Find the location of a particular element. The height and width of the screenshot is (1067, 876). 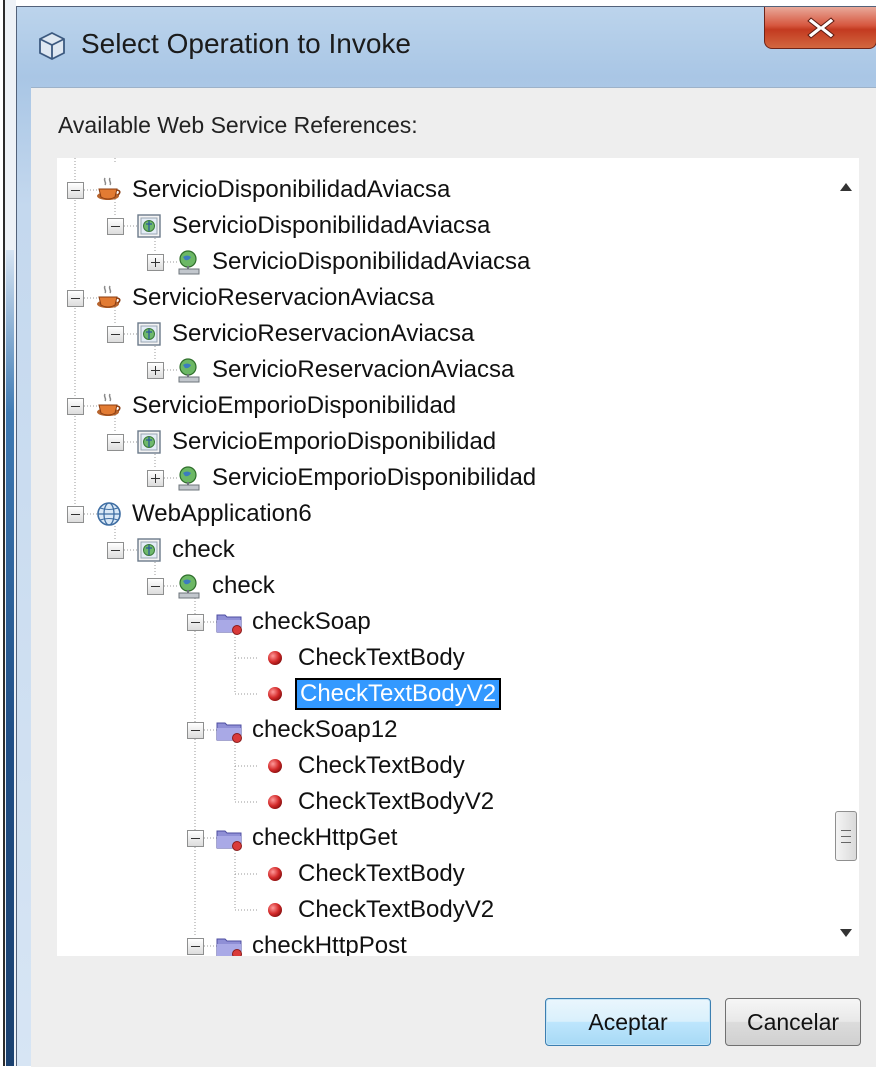

close-button is located at coordinates (820, 28).